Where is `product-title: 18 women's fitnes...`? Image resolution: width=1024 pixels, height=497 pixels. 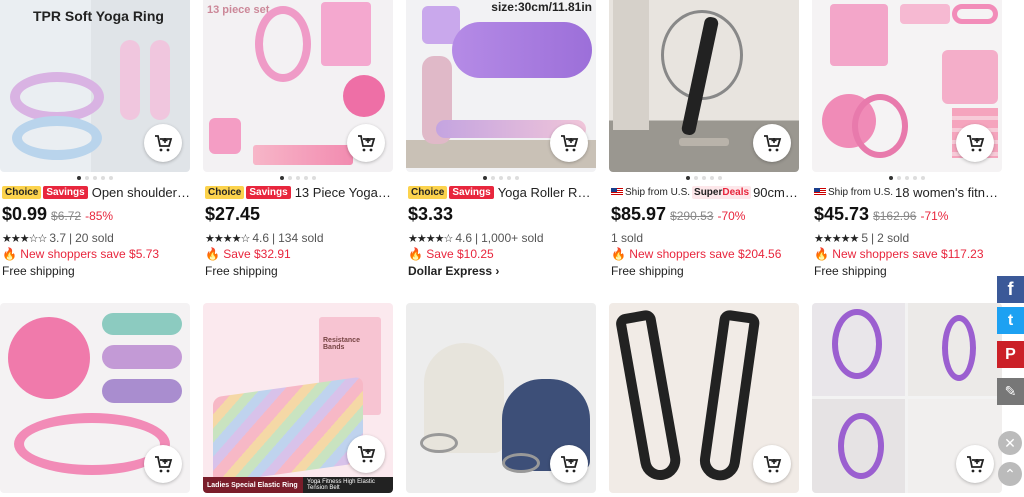
product-title: 18 women's fitnes... is located at coordinates (948, 192).